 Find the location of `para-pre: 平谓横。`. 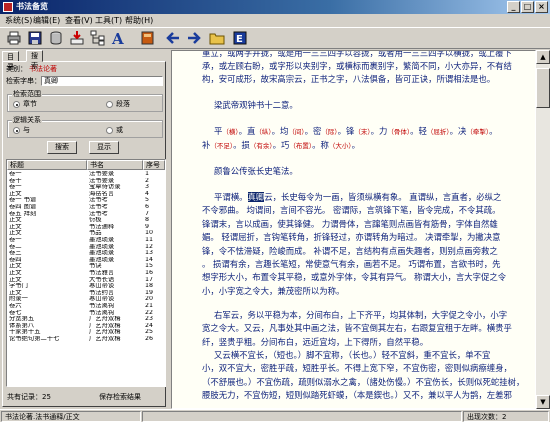

para-pre: 平谓横。 is located at coordinates (231, 197).